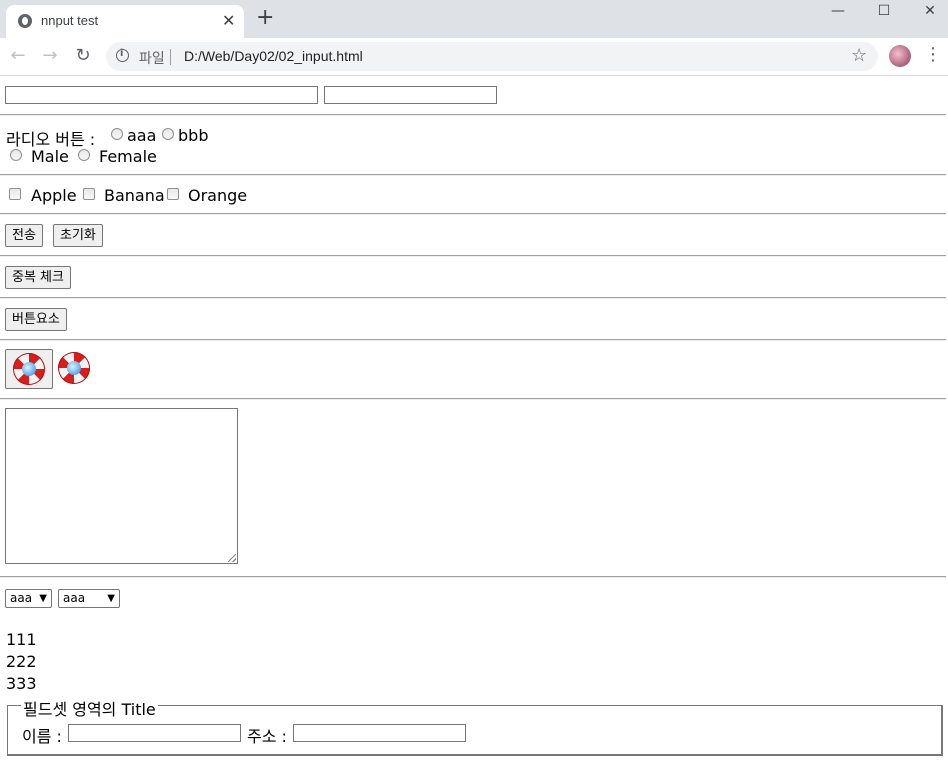  I want to click on select-dropdown-1: aaa ▼, so click(28, 598).